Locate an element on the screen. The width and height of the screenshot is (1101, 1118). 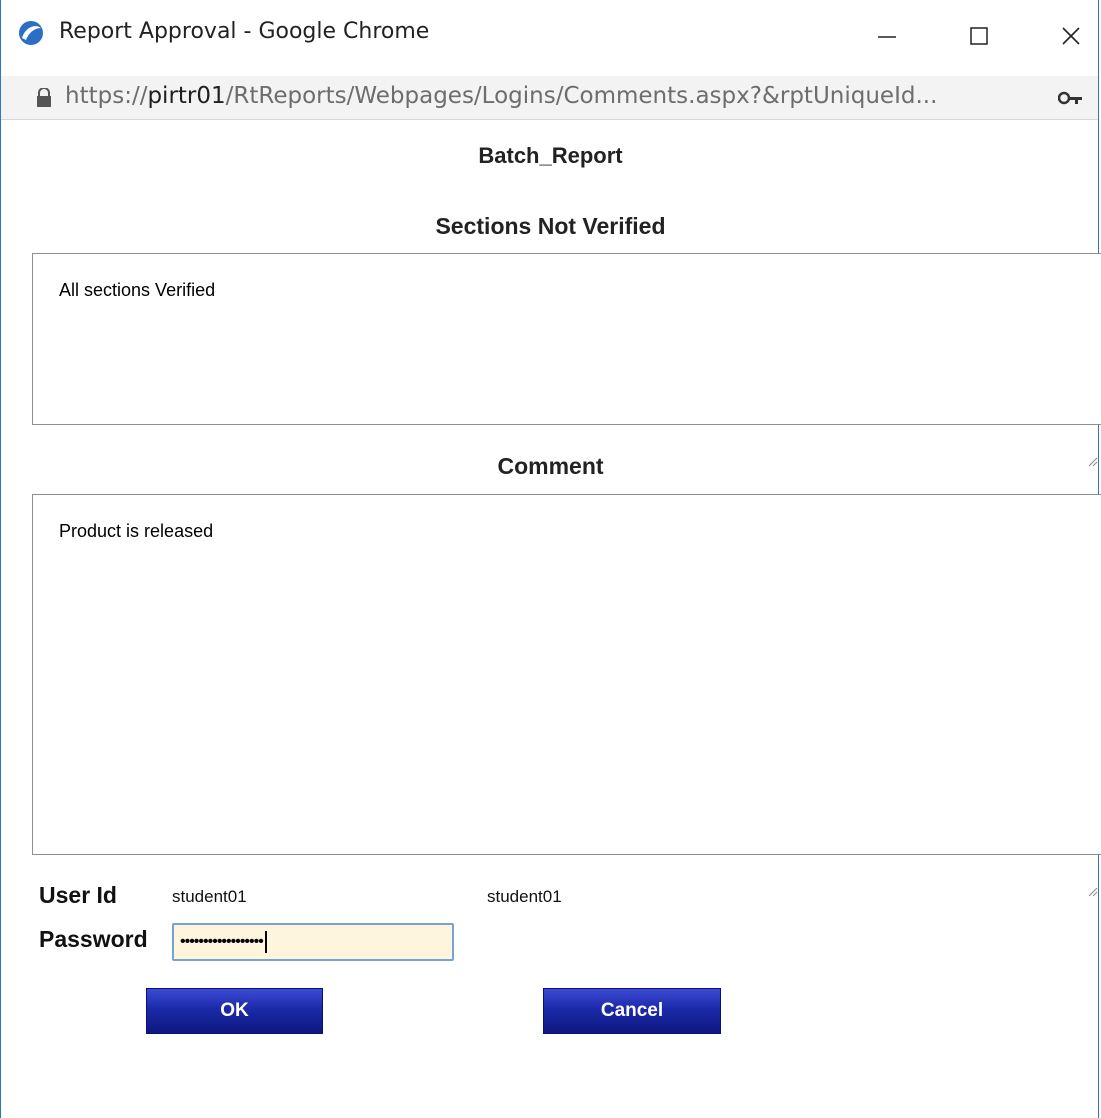
minimize-button is located at coordinates (887, 38).